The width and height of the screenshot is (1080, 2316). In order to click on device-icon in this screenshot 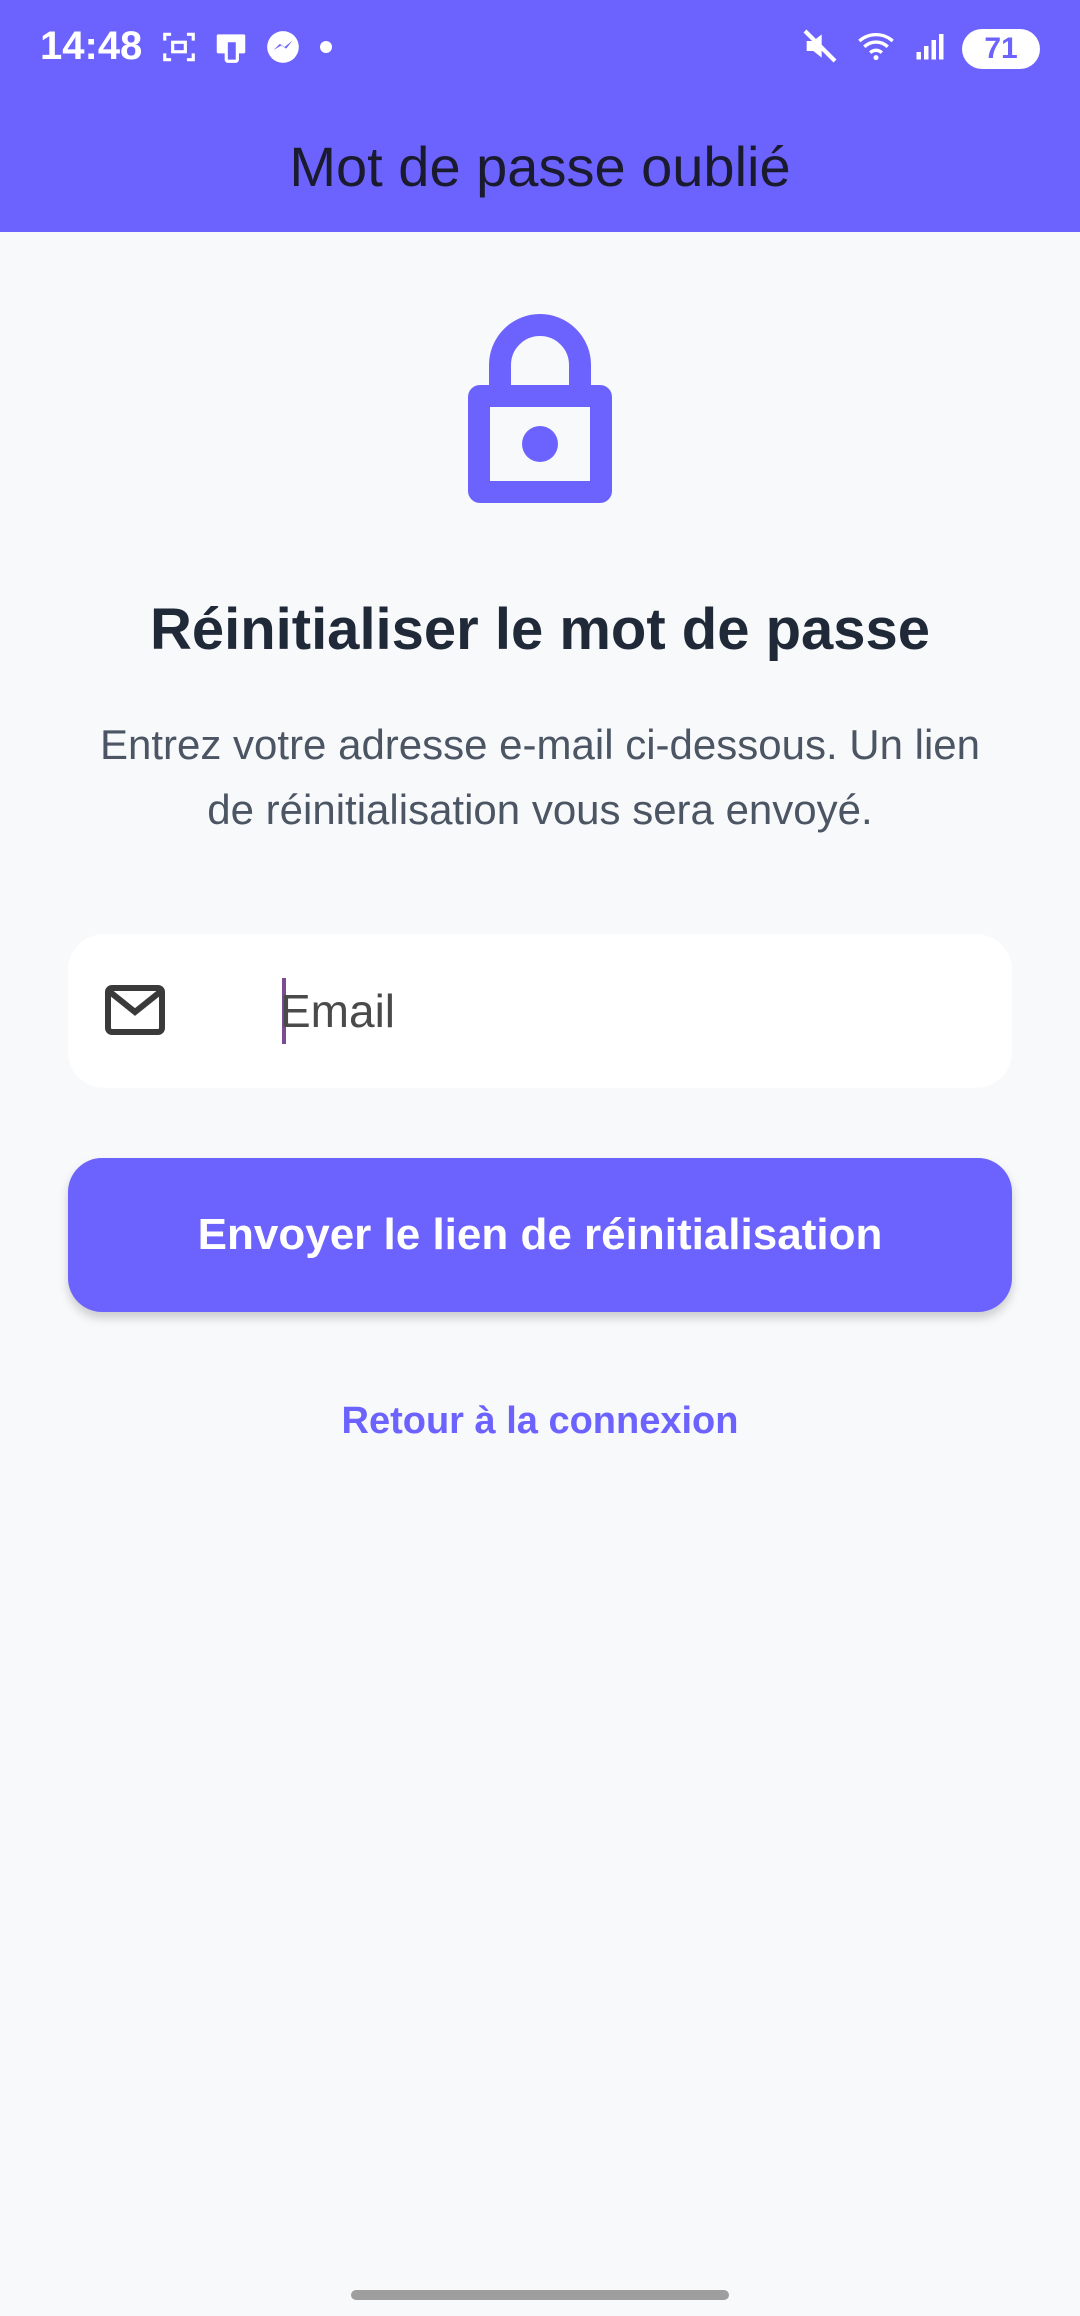, I will do `click(231, 49)`.